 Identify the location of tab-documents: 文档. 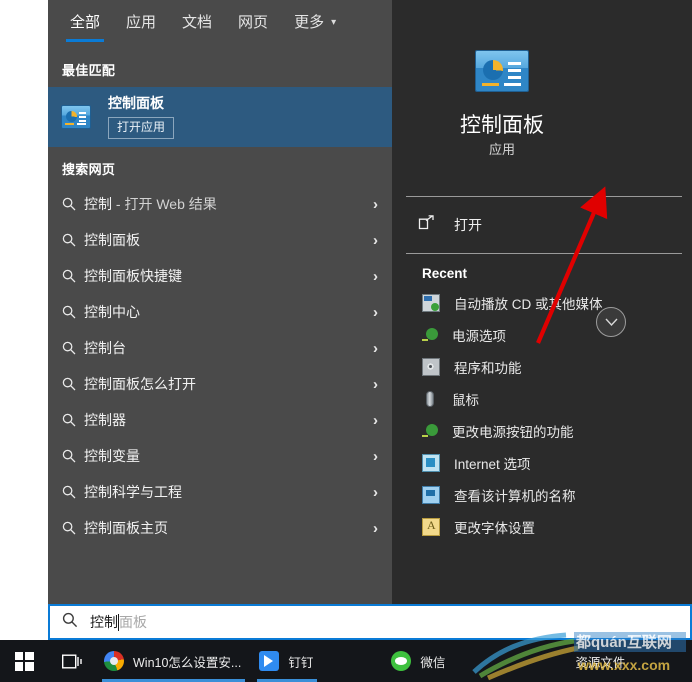
(197, 28).